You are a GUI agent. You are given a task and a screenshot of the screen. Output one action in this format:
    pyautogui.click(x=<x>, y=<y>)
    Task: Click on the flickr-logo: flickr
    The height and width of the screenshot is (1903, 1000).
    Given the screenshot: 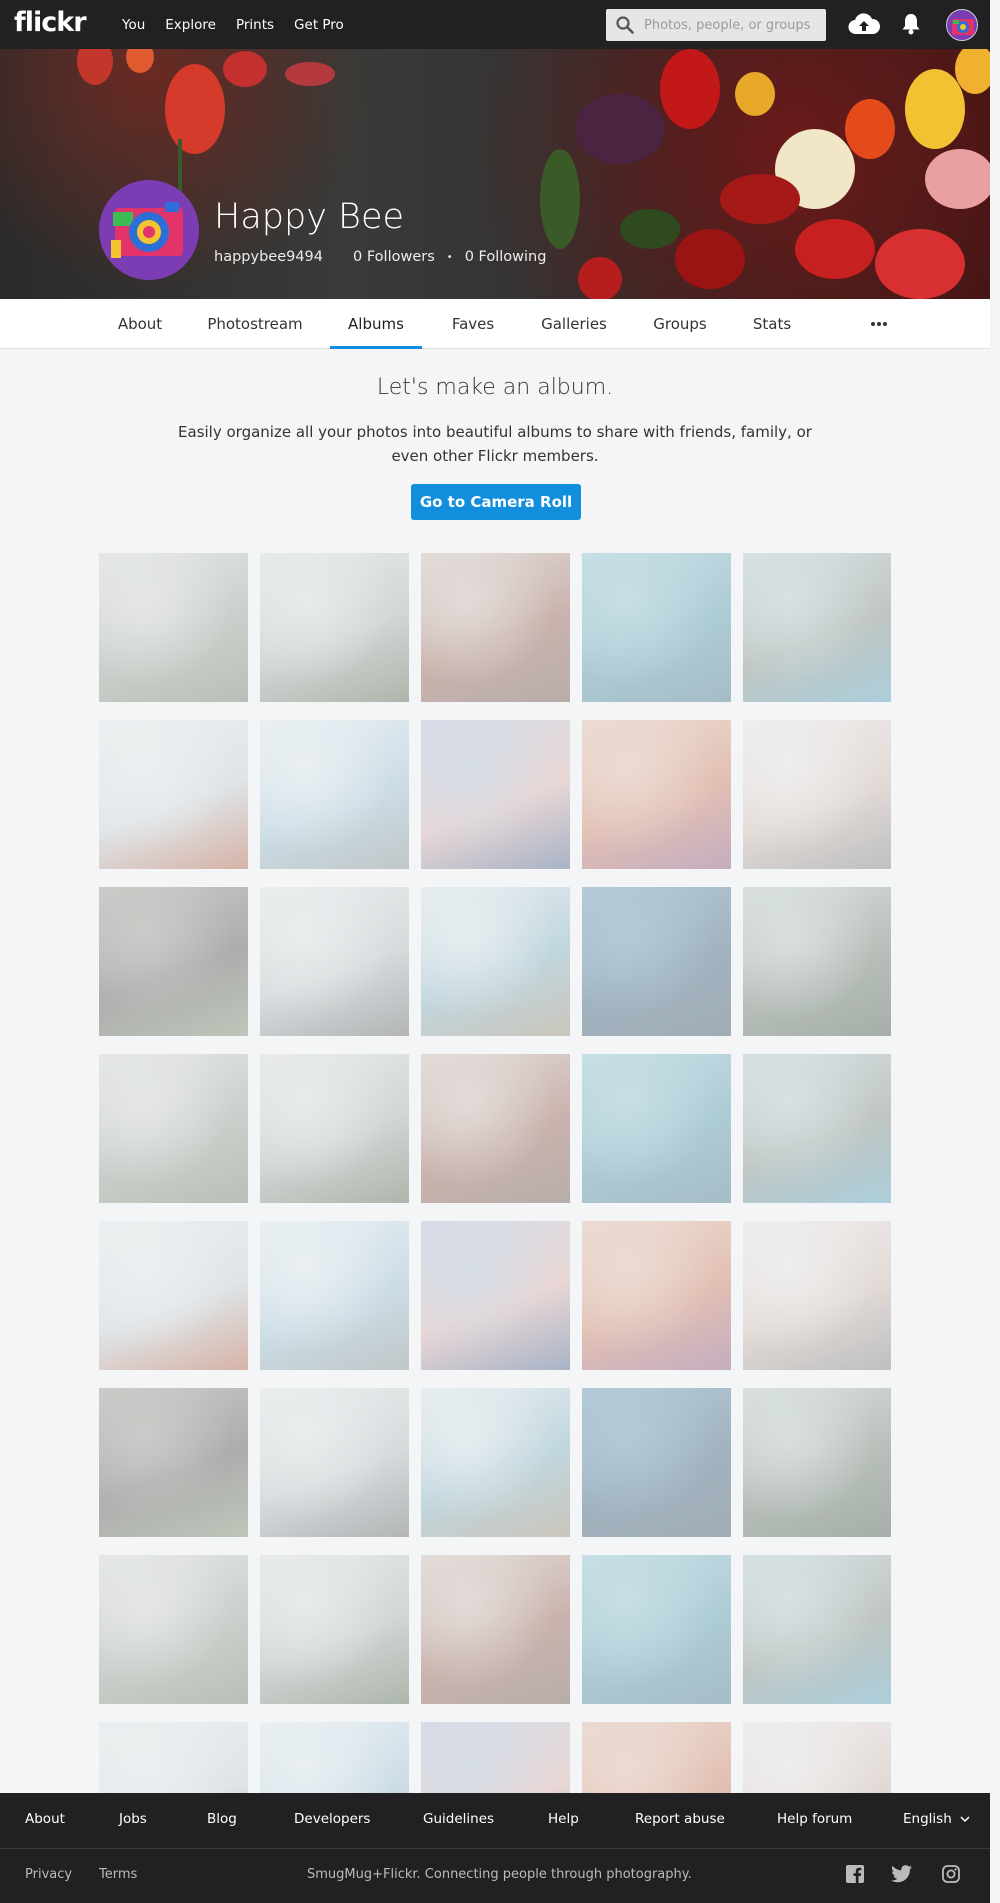 What is the action you would take?
    pyautogui.click(x=50, y=22)
    